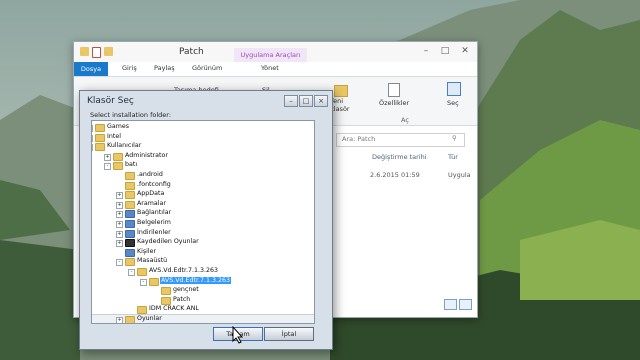  What do you see at coordinates (131, 165) in the screenshot?
I see `tree-node-label: batı` at bounding box center [131, 165].